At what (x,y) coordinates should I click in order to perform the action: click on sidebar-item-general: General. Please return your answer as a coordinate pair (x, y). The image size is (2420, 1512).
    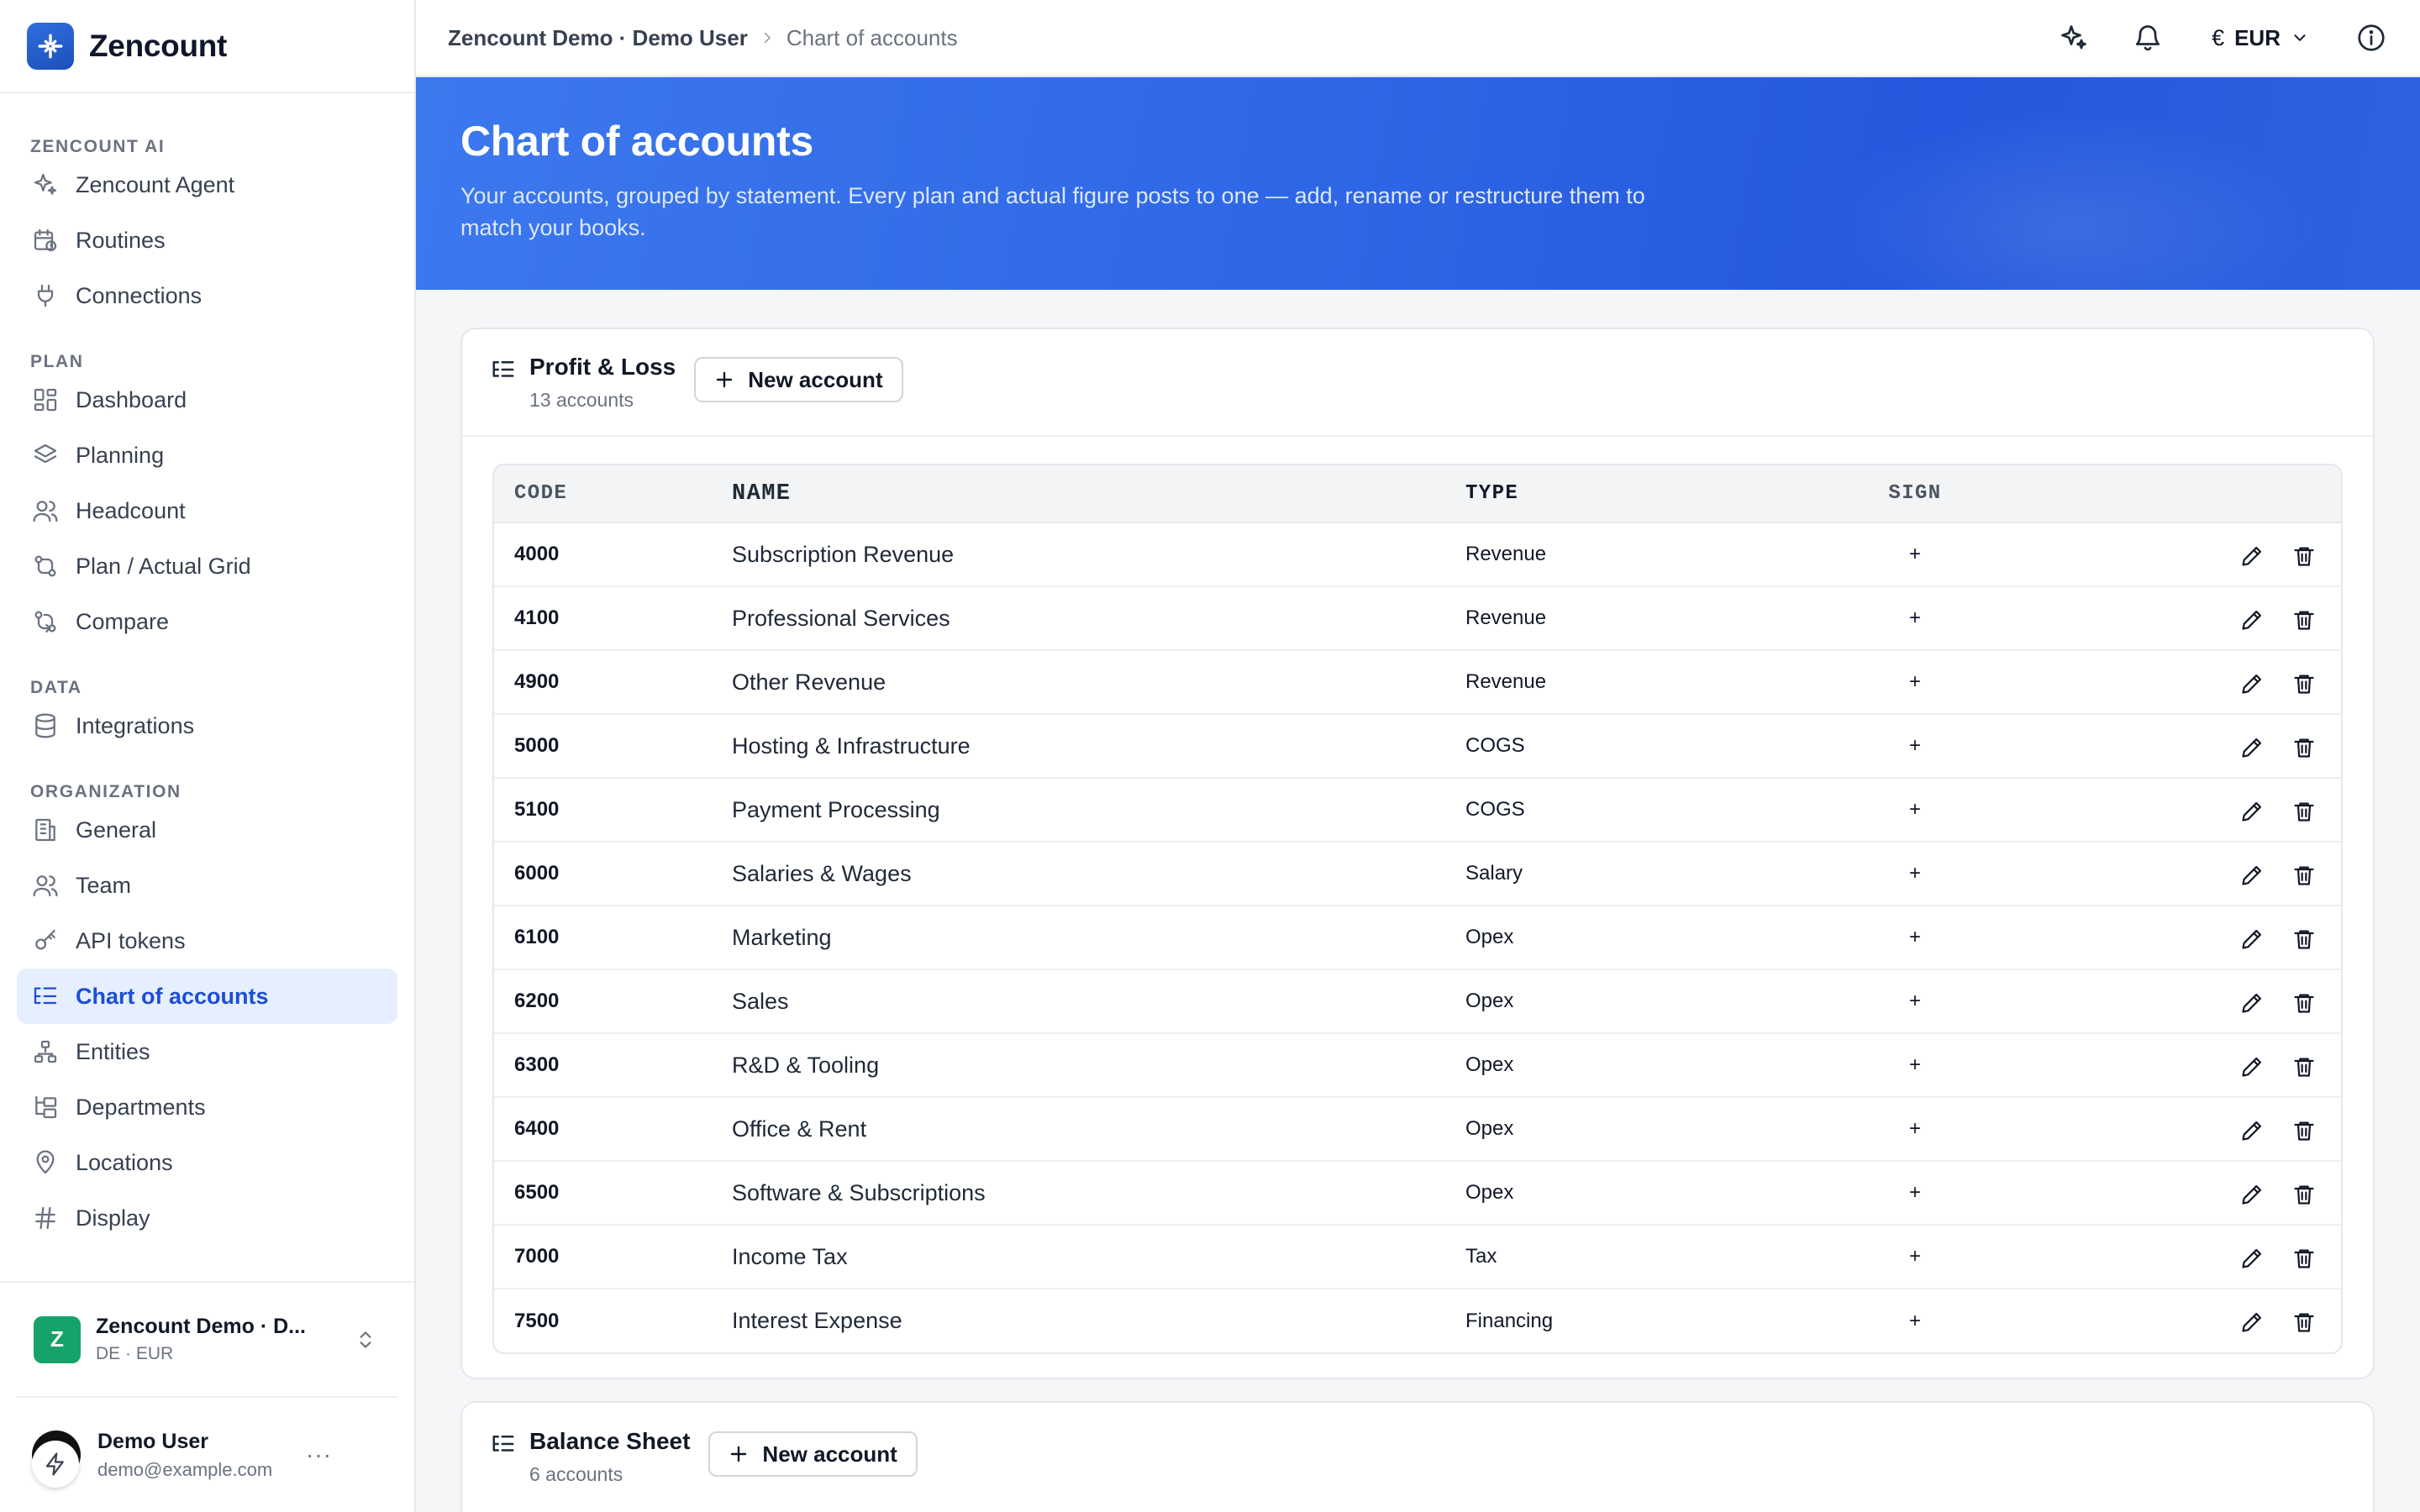
    Looking at the image, I should click on (207, 830).